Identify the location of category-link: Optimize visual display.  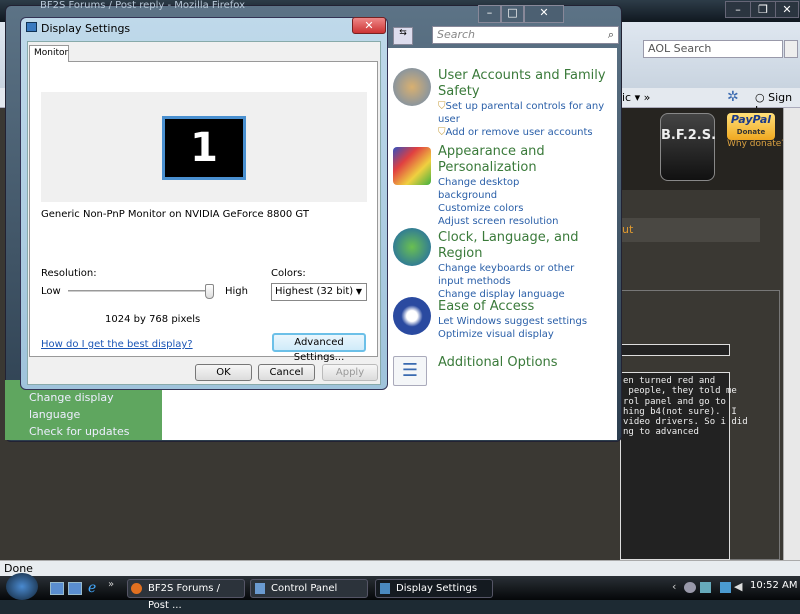
(525, 334).